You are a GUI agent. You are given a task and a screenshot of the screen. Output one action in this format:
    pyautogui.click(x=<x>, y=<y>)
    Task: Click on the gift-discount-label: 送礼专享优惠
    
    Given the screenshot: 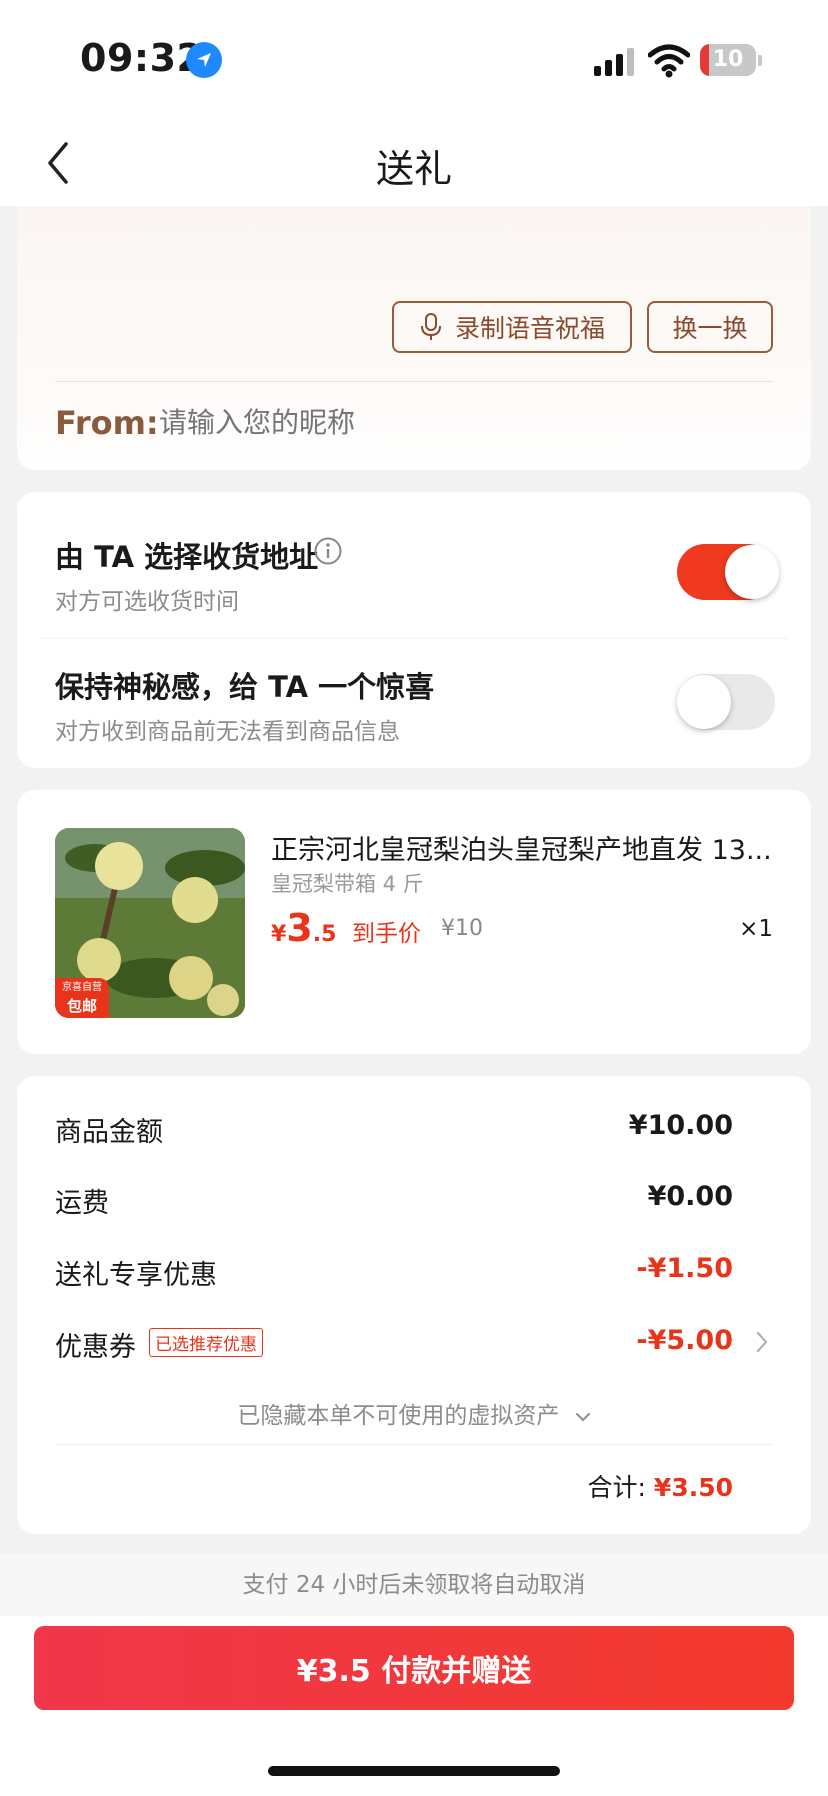 What is the action you would take?
    pyautogui.click(x=136, y=1275)
    